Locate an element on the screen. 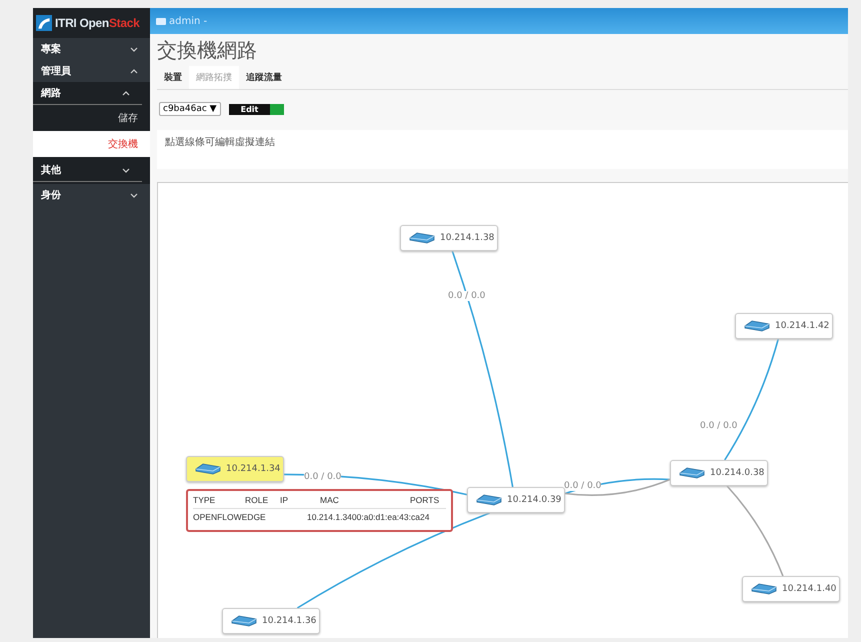  sidebar-item: 管理員 is located at coordinates (91, 71).